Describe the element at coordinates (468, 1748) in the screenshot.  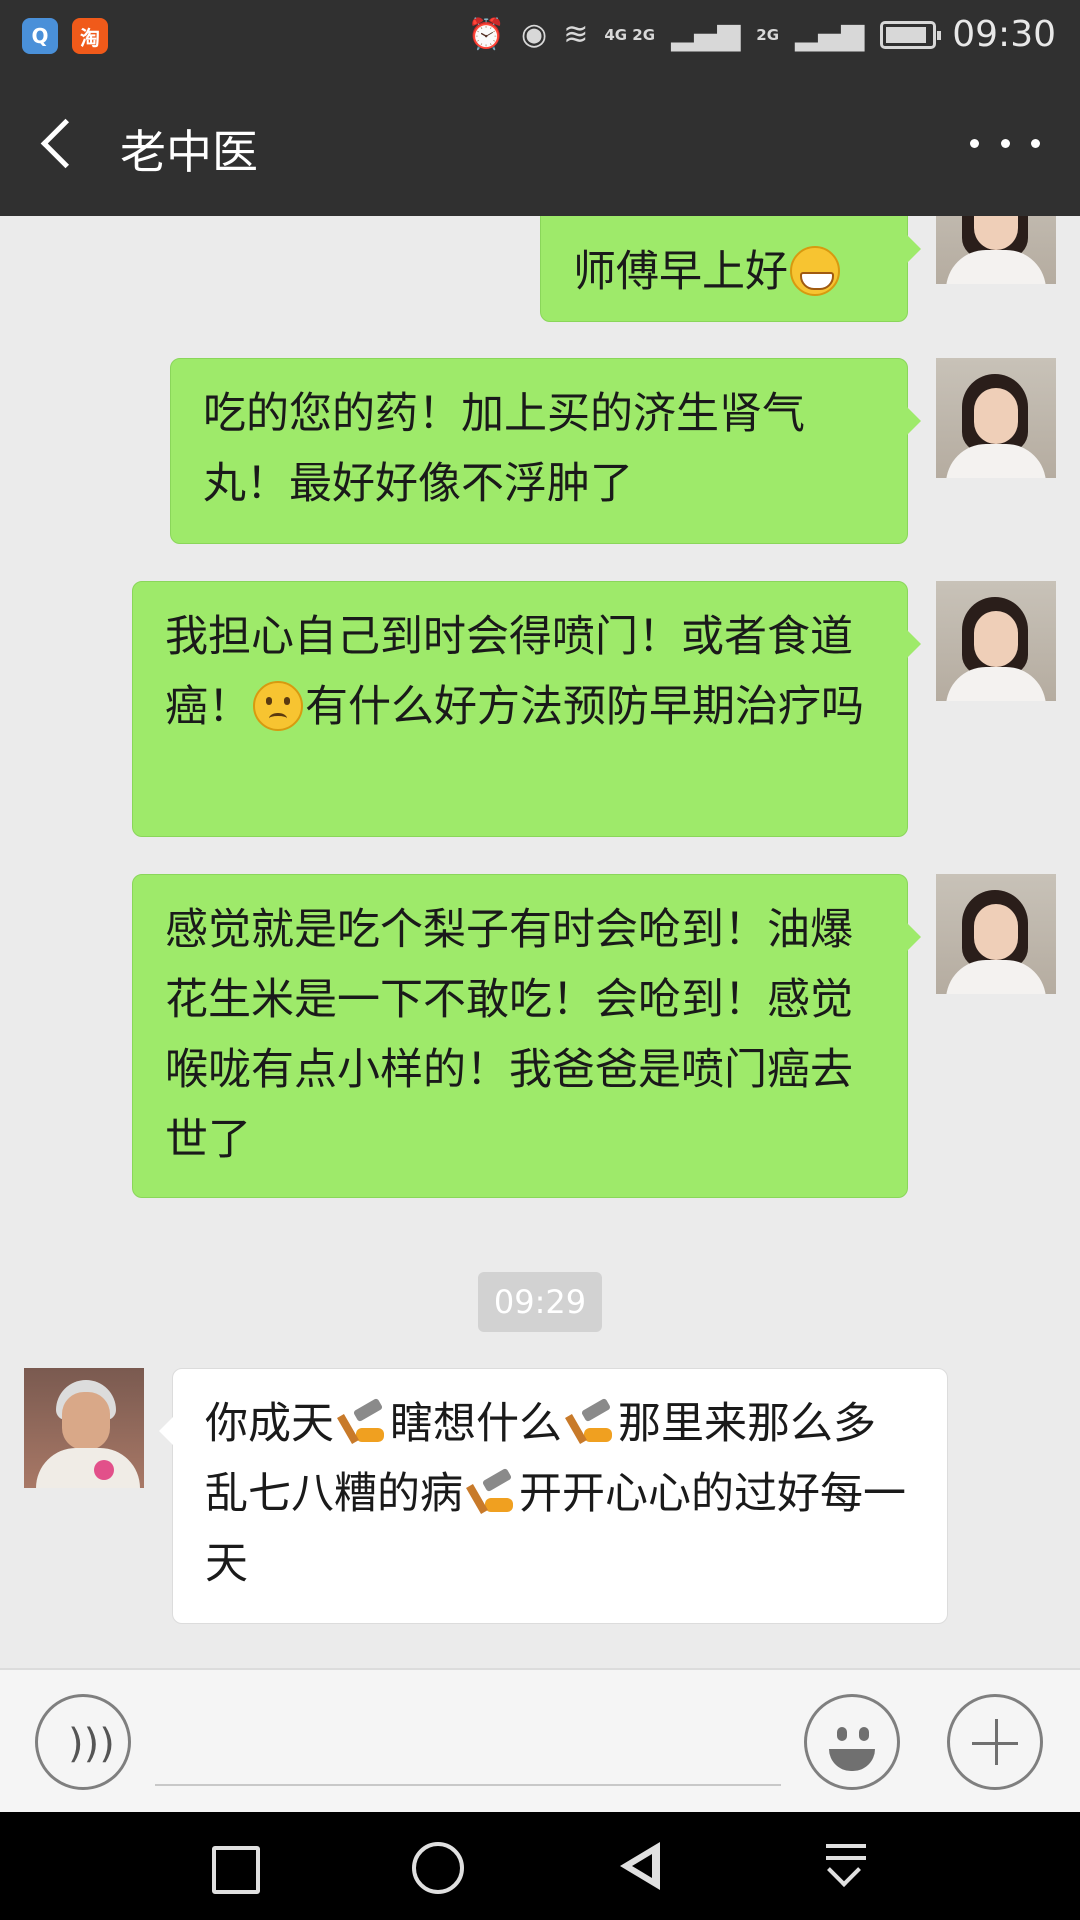
I see `message-input` at that location.